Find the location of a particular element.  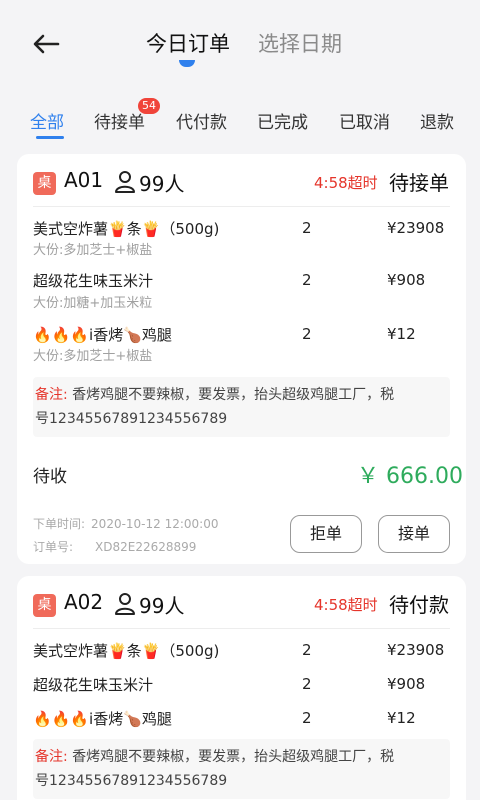

filter-tab-unpaid: 代付款 is located at coordinates (201, 120).